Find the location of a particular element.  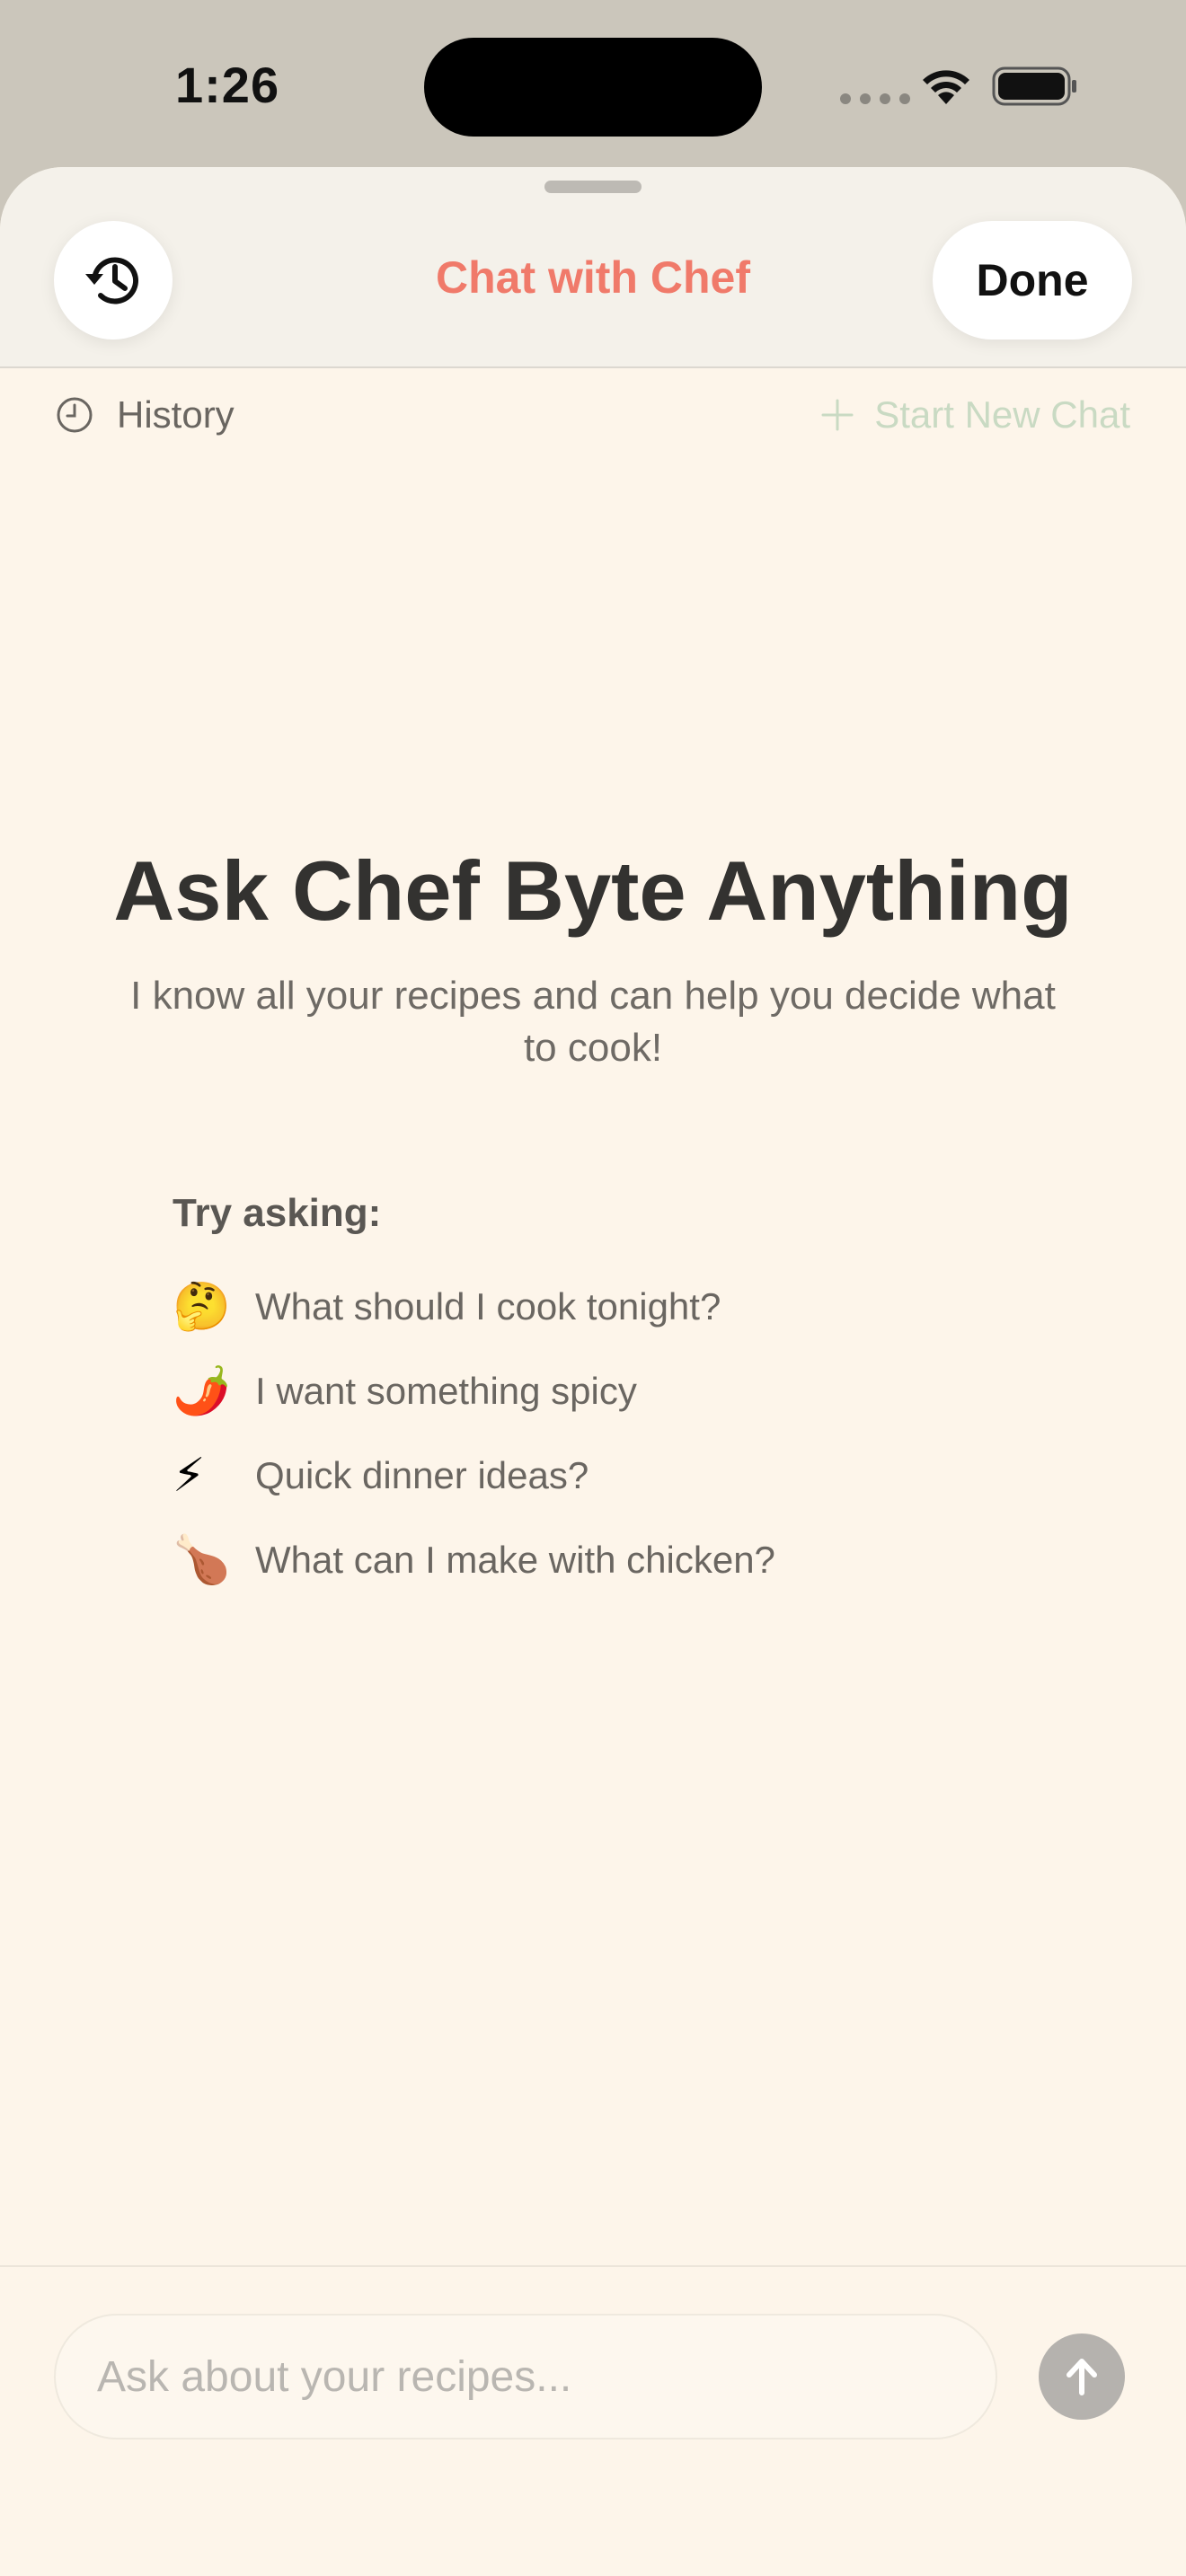

arrow-up-icon is located at coordinates (1082, 2377).